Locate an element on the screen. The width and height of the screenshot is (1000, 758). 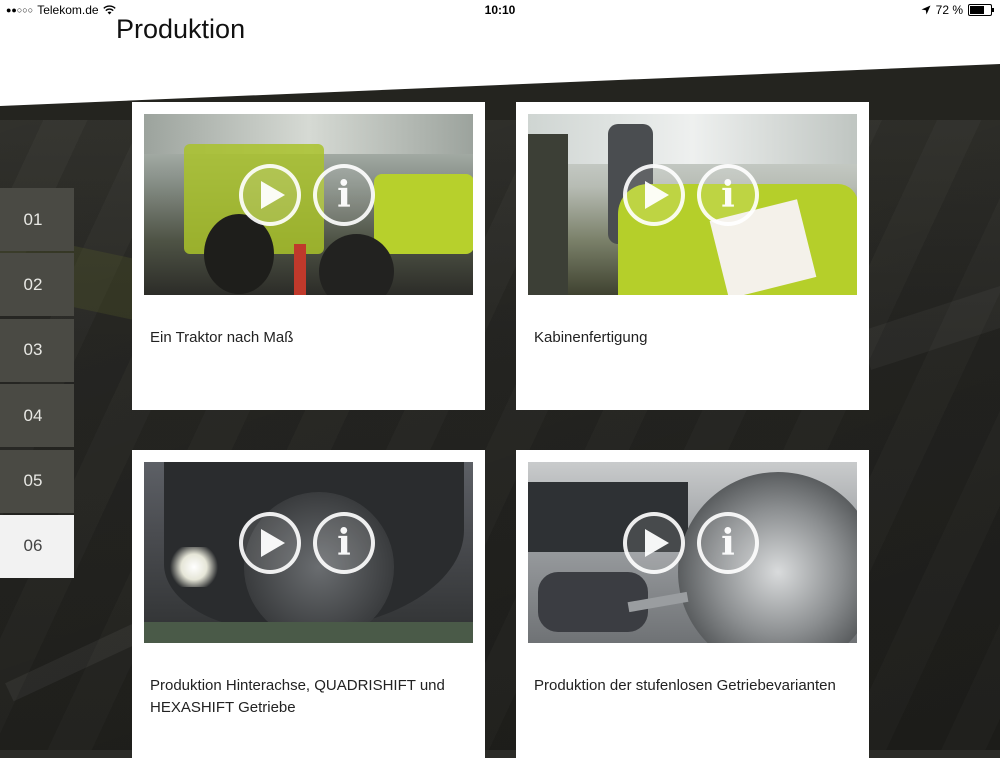
chapter-nav: 01 02 03 04 05 06 is located at coordinates (37, 384).